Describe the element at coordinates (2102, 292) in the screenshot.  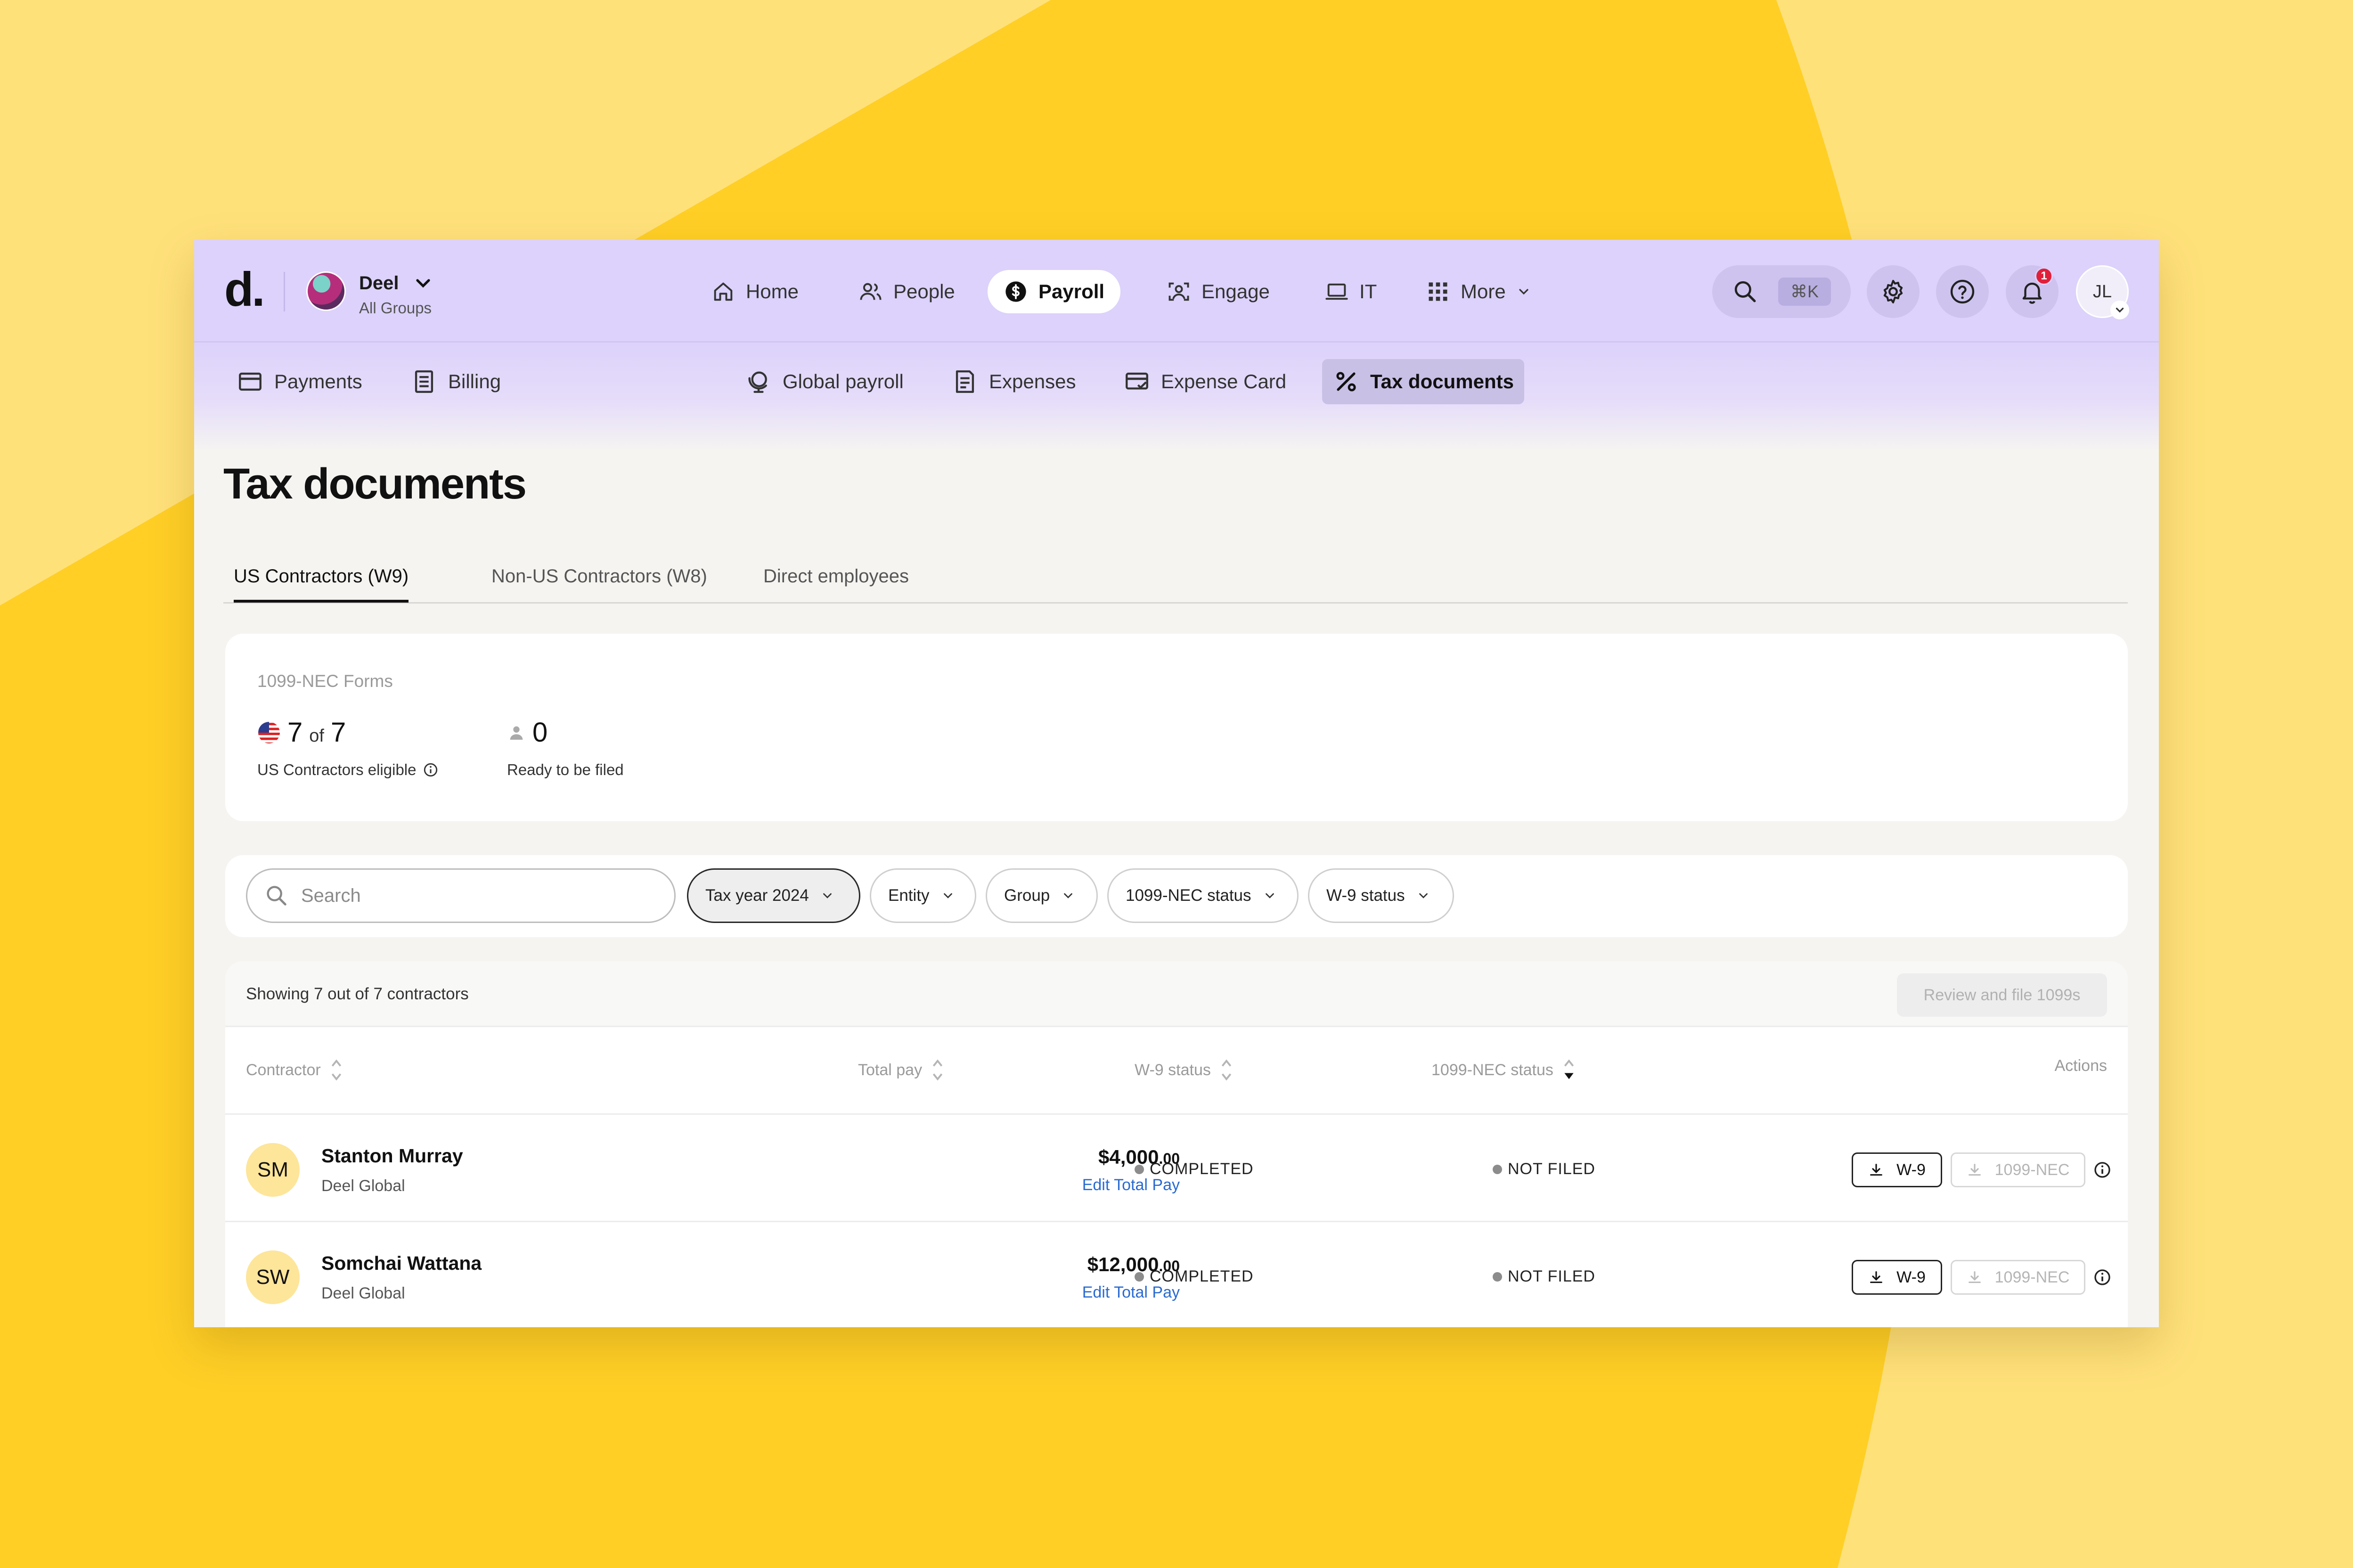
I see `user-avatar: JL` at that location.